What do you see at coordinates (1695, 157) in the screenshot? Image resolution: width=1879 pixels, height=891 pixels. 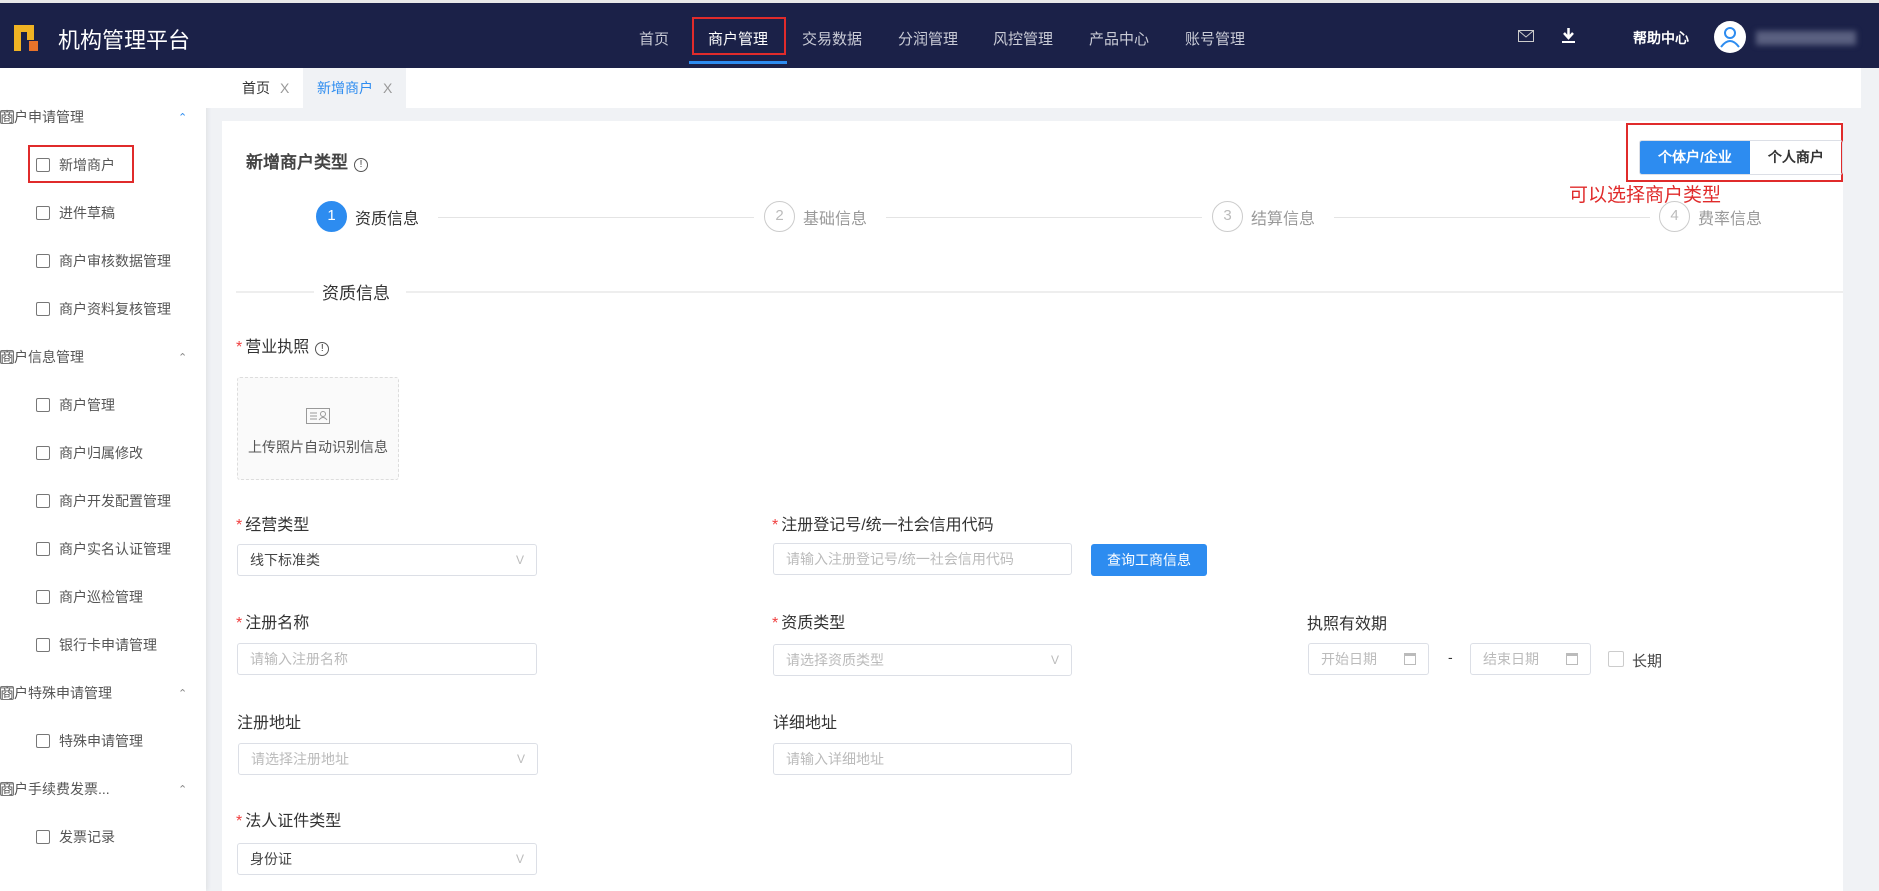 I see `type-individual-enterprise-button: 个体户/企业` at bounding box center [1695, 157].